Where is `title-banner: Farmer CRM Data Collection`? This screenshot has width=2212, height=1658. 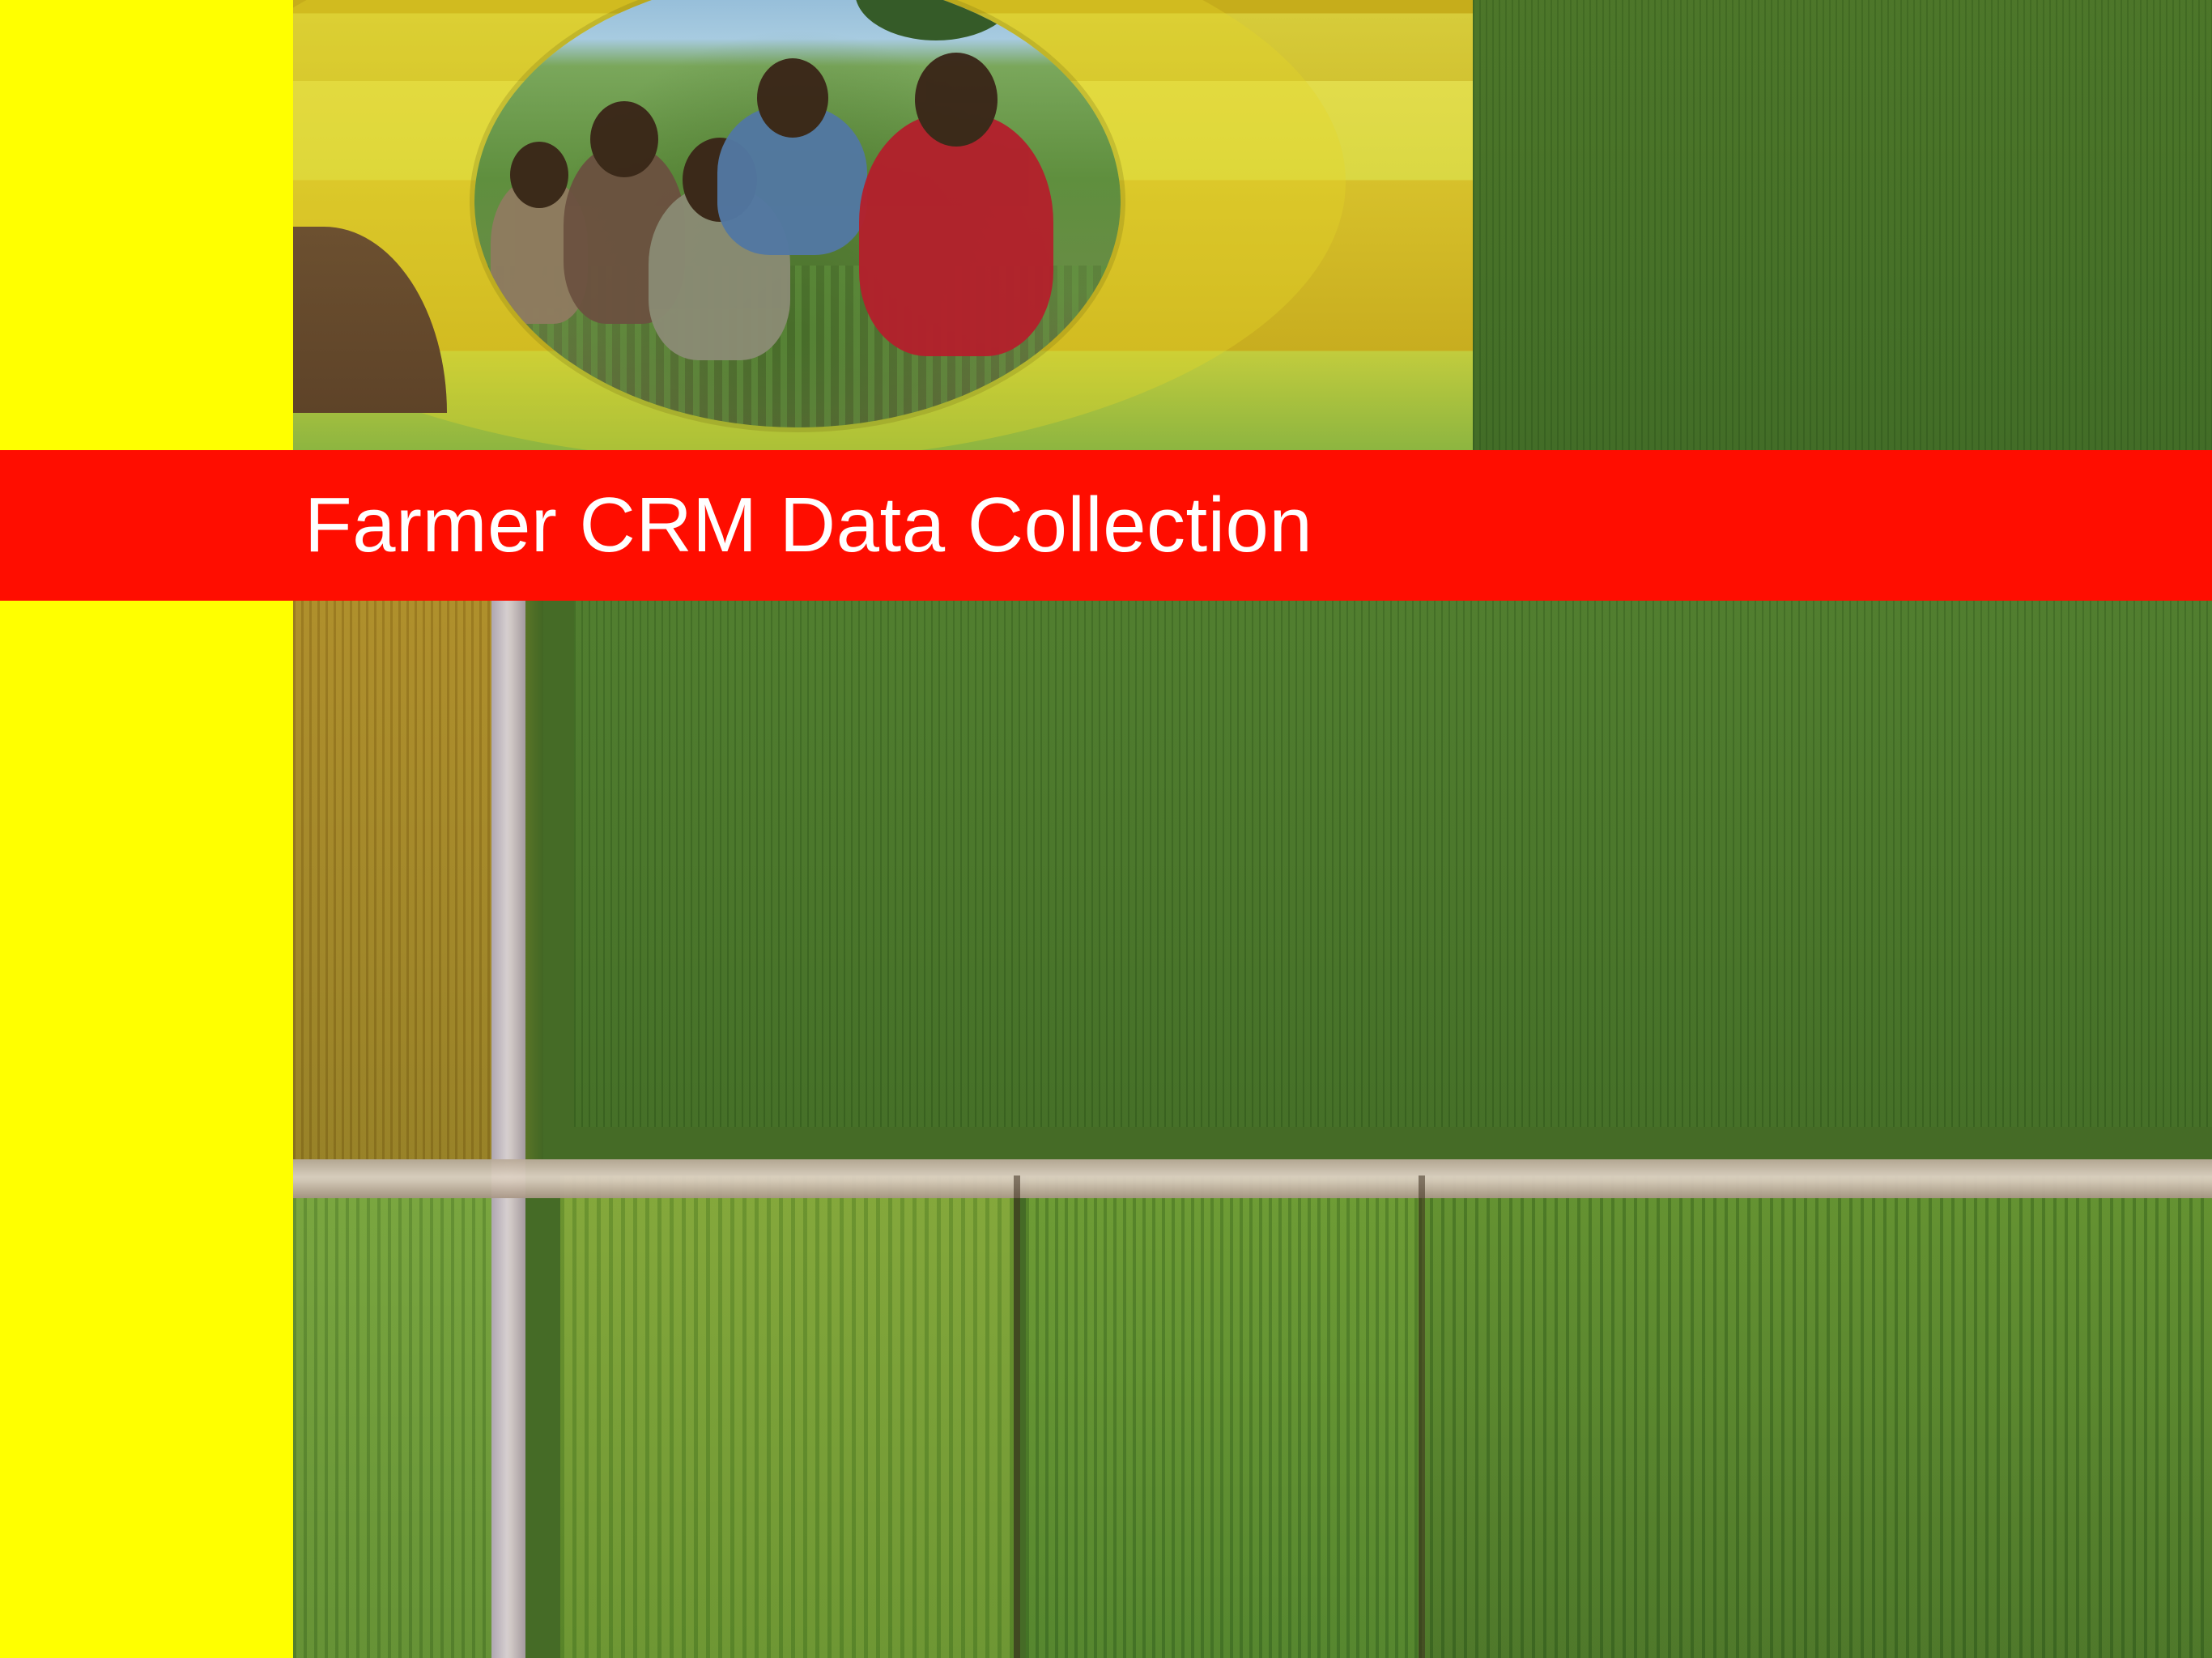
title-banner: Farmer CRM Data Collection is located at coordinates (1106, 525).